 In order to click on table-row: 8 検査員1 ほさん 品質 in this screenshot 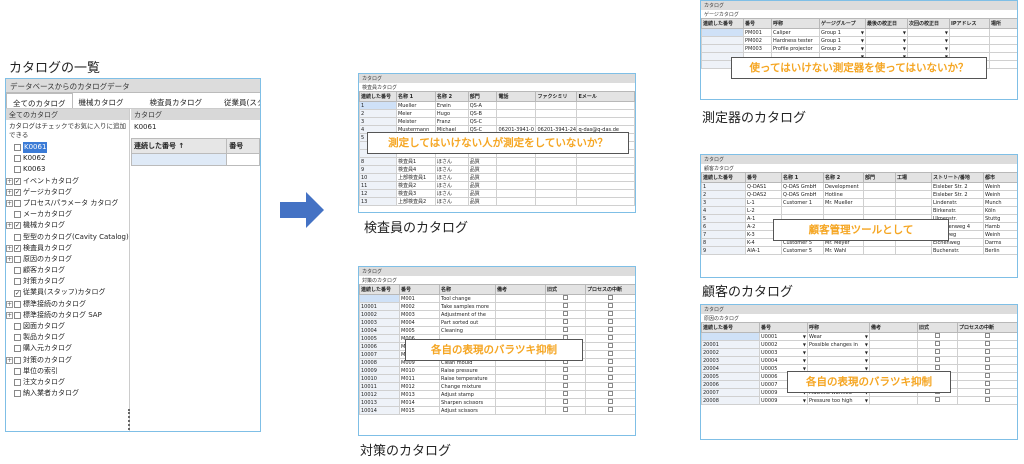, I will do `click(497, 161)`.